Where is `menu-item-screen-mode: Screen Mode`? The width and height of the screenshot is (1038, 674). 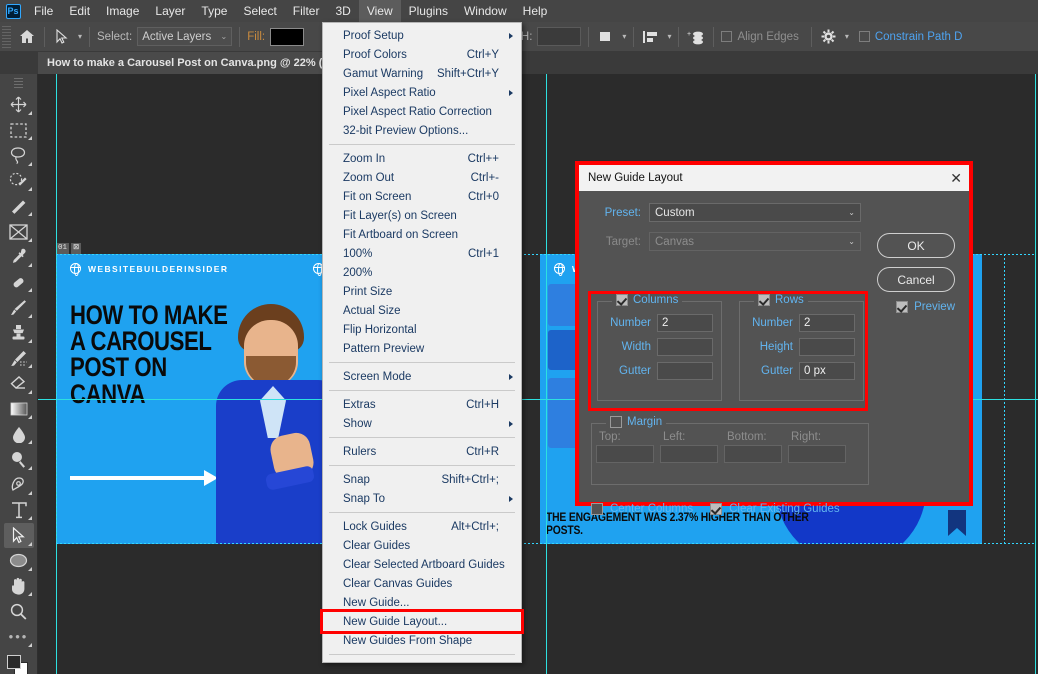 menu-item-screen-mode: Screen Mode is located at coordinates (422, 376).